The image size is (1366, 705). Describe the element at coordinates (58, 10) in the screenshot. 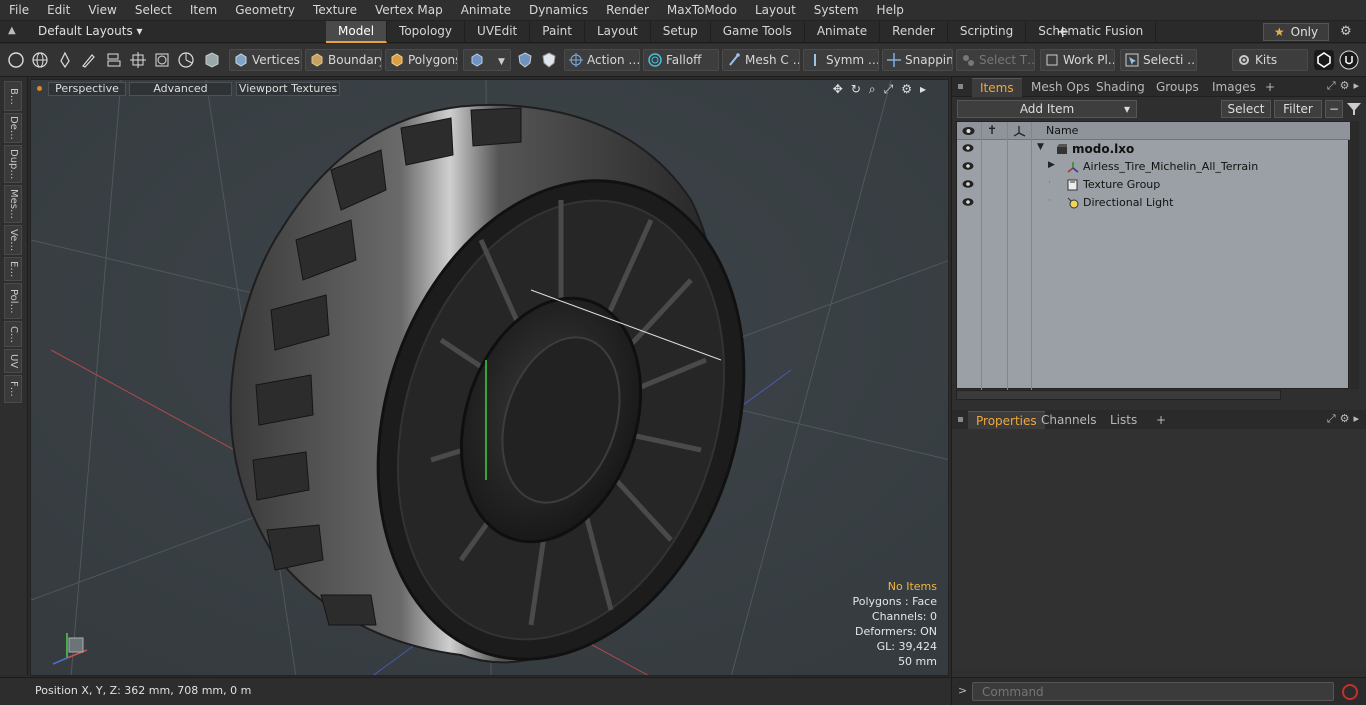

I see `menu-edit: Edit` at that location.